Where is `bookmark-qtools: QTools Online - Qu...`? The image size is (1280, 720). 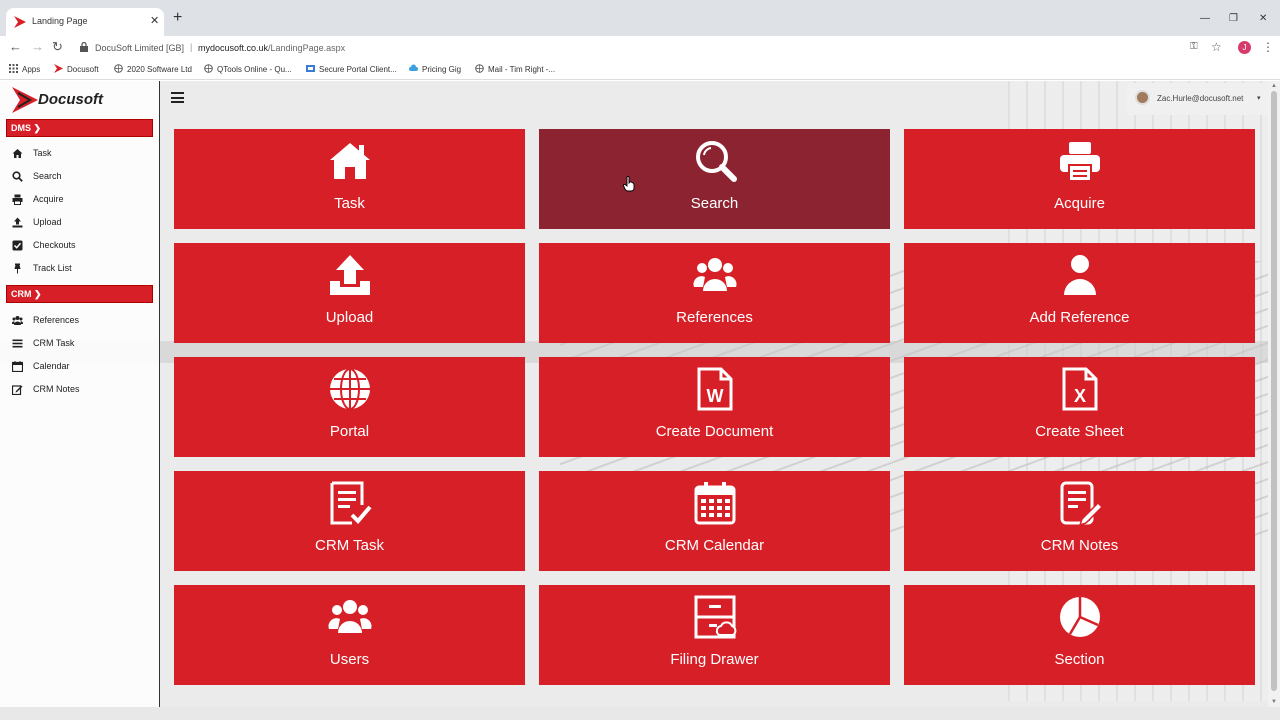
bookmark-qtools: QTools Online - Qu... is located at coordinates (248, 69).